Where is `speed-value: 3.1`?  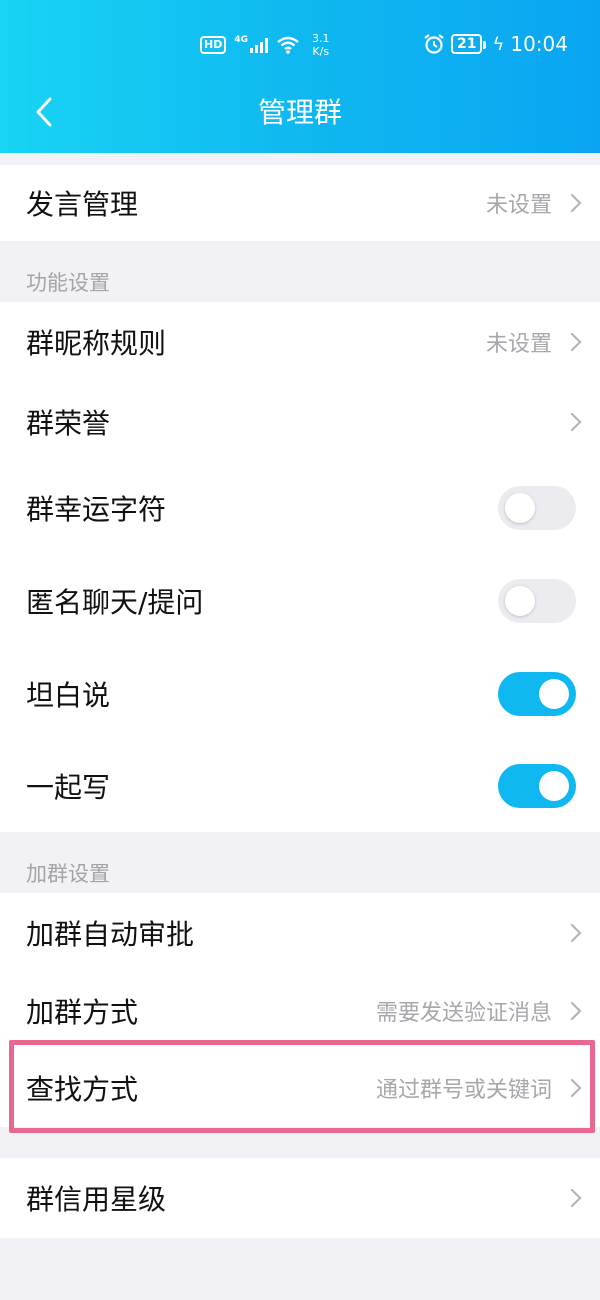
speed-value: 3.1 is located at coordinates (321, 38).